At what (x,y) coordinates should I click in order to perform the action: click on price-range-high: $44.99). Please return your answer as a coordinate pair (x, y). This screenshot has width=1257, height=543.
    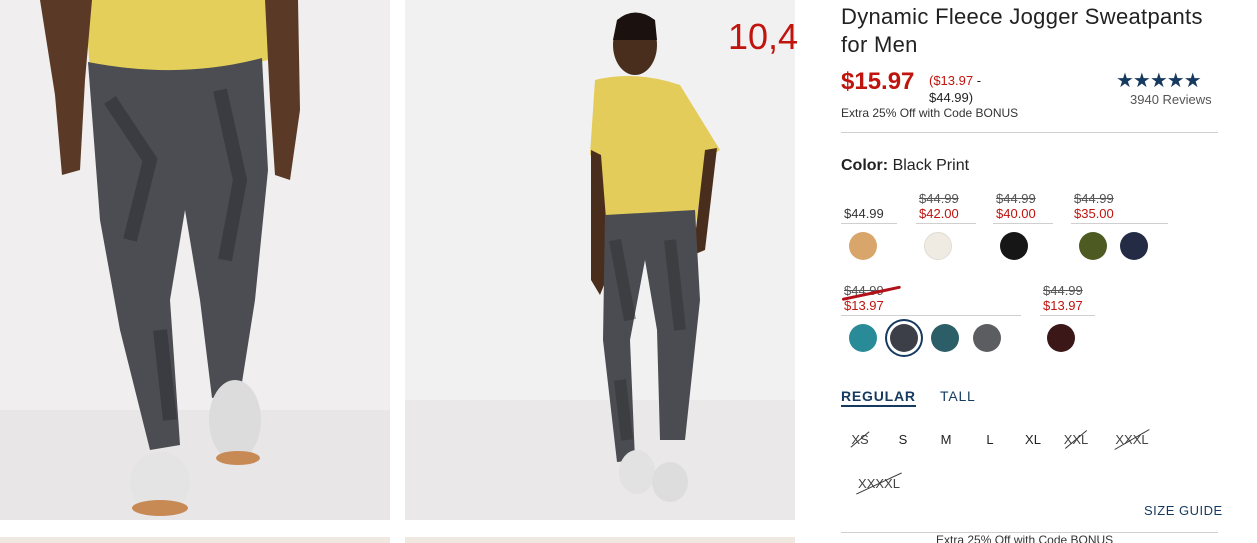
    Looking at the image, I should click on (951, 97).